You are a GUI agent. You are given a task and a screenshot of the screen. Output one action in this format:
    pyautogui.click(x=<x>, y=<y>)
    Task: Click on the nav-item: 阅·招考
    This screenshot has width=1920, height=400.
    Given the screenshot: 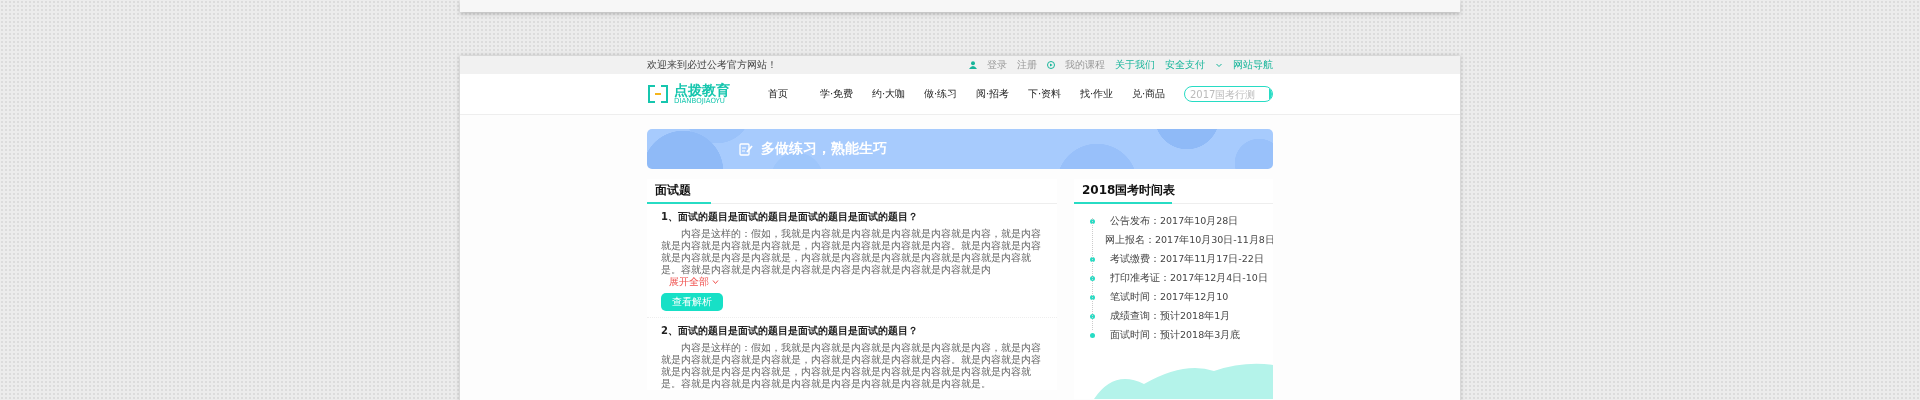 What is the action you would take?
    pyautogui.click(x=1002, y=94)
    